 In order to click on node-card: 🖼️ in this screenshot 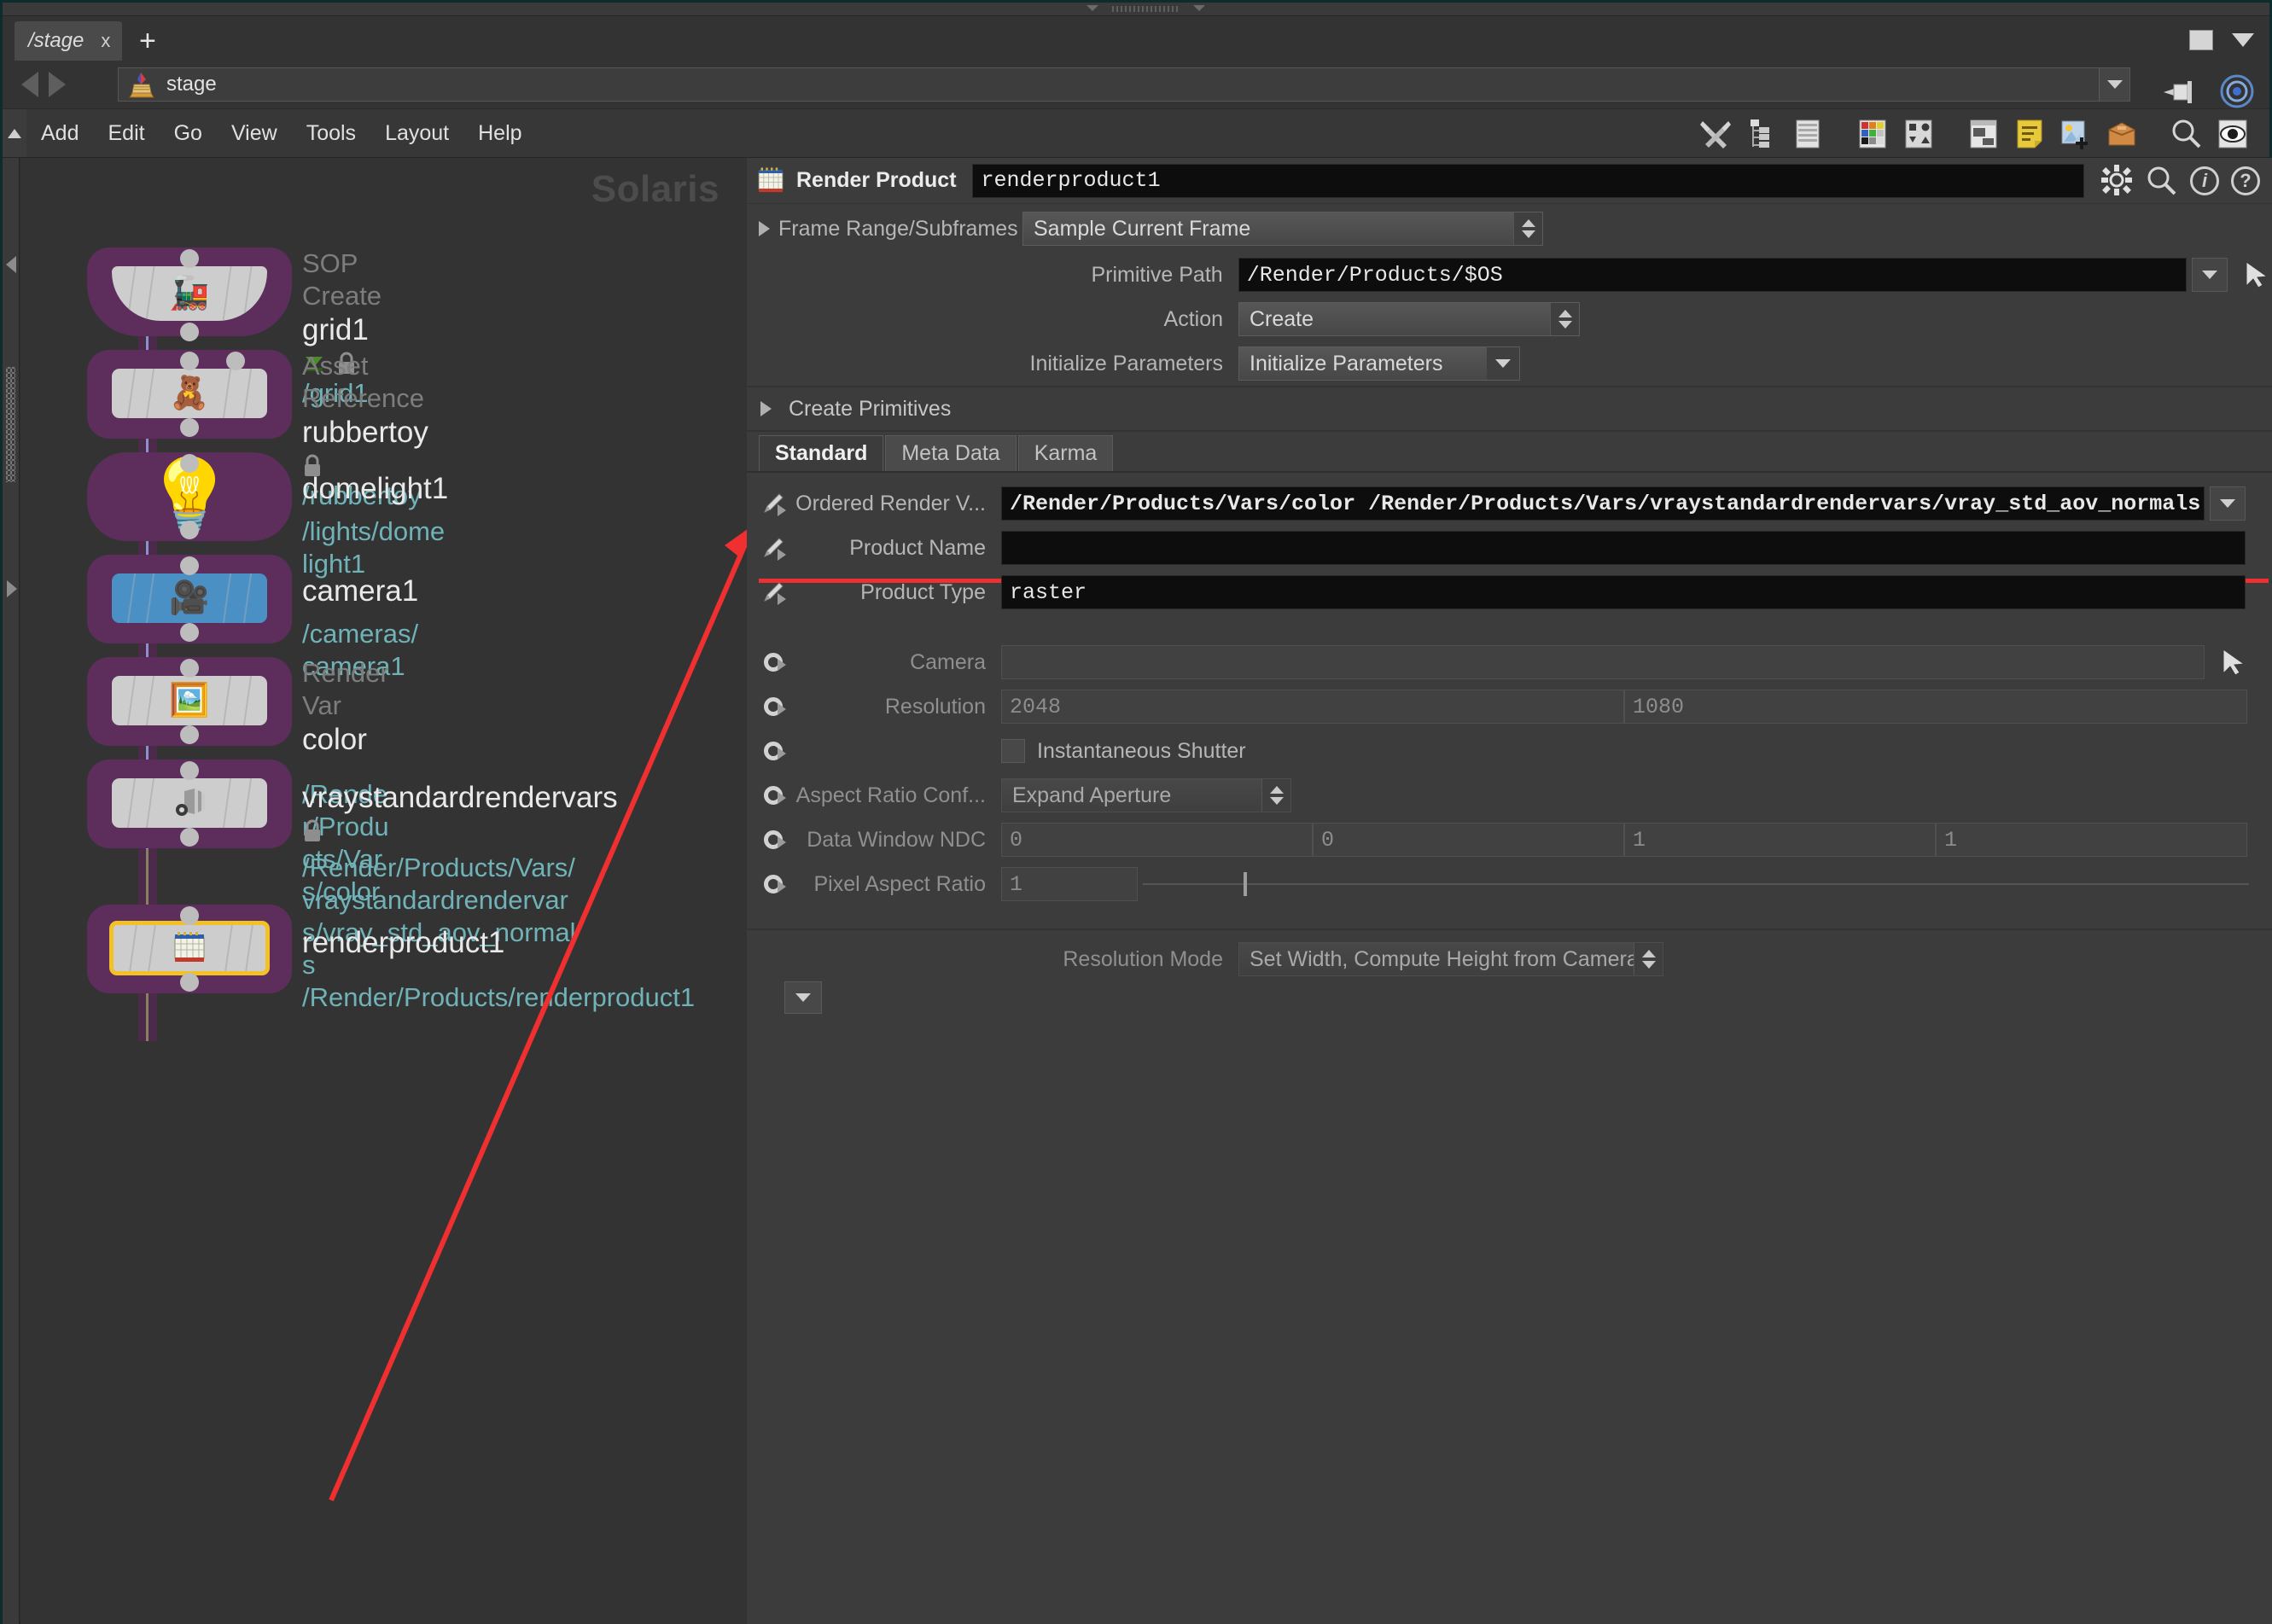, I will do `click(189, 700)`.